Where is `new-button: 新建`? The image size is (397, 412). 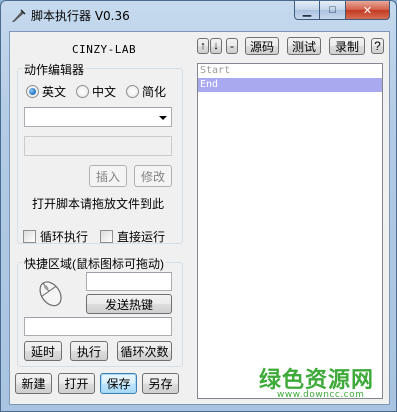 new-button: 新建 is located at coordinates (33, 383).